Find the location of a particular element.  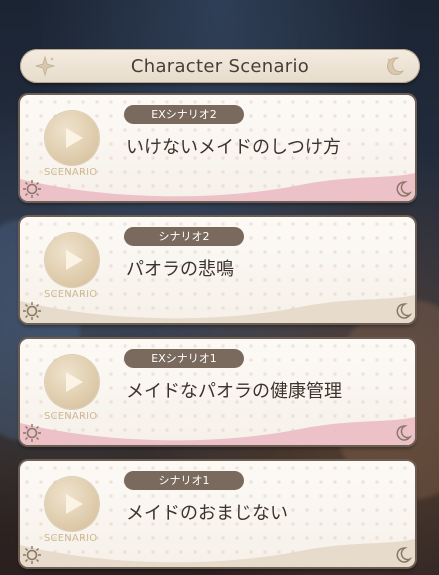

scenario-header: Character Scenario is located at coordinates (220, 66).